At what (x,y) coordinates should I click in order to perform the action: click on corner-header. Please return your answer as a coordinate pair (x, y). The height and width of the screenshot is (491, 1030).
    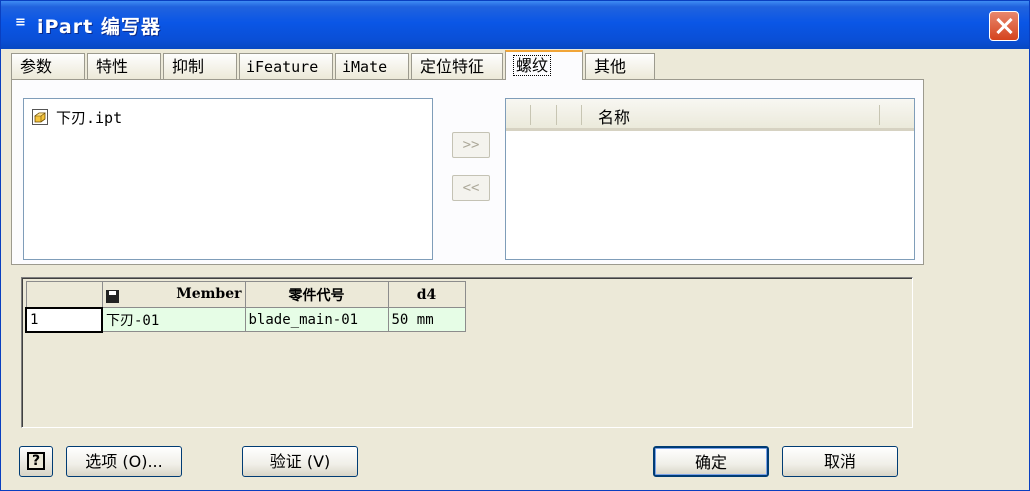
    Looking at the image, I should click on (64, 294).